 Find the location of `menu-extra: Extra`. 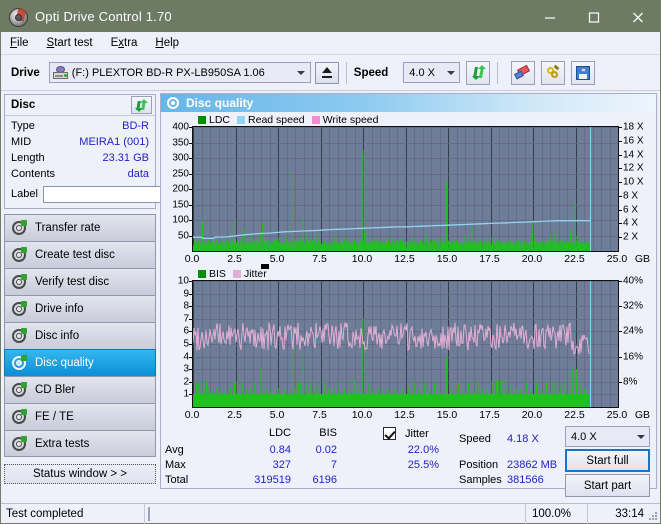

menu-extra: Extra is located at coordinates (129, 43).